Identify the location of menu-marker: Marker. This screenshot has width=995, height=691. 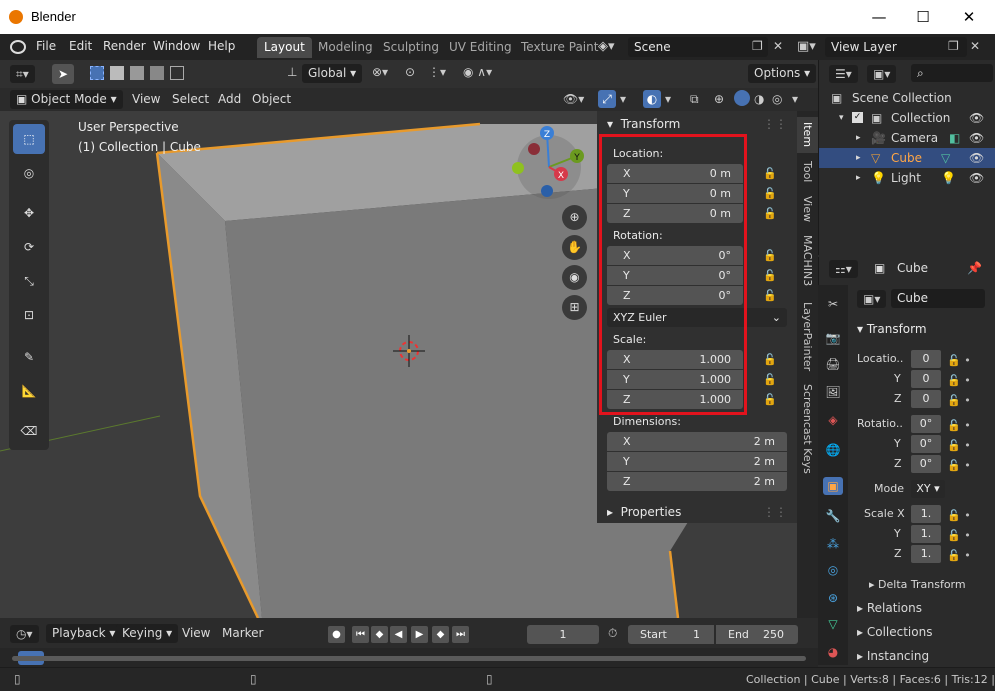
(242, 633).